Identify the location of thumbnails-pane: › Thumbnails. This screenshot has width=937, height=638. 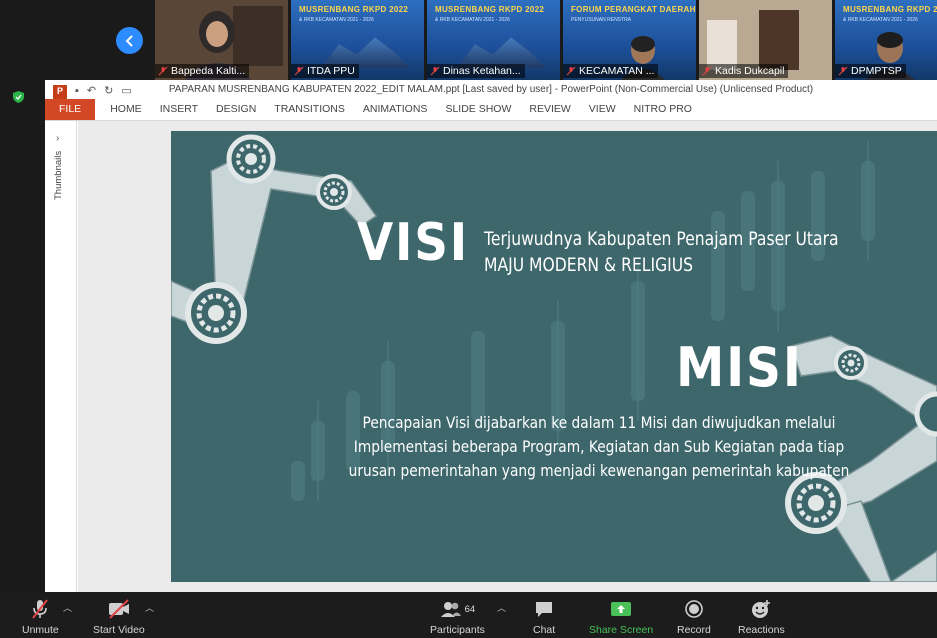
(61, 356).